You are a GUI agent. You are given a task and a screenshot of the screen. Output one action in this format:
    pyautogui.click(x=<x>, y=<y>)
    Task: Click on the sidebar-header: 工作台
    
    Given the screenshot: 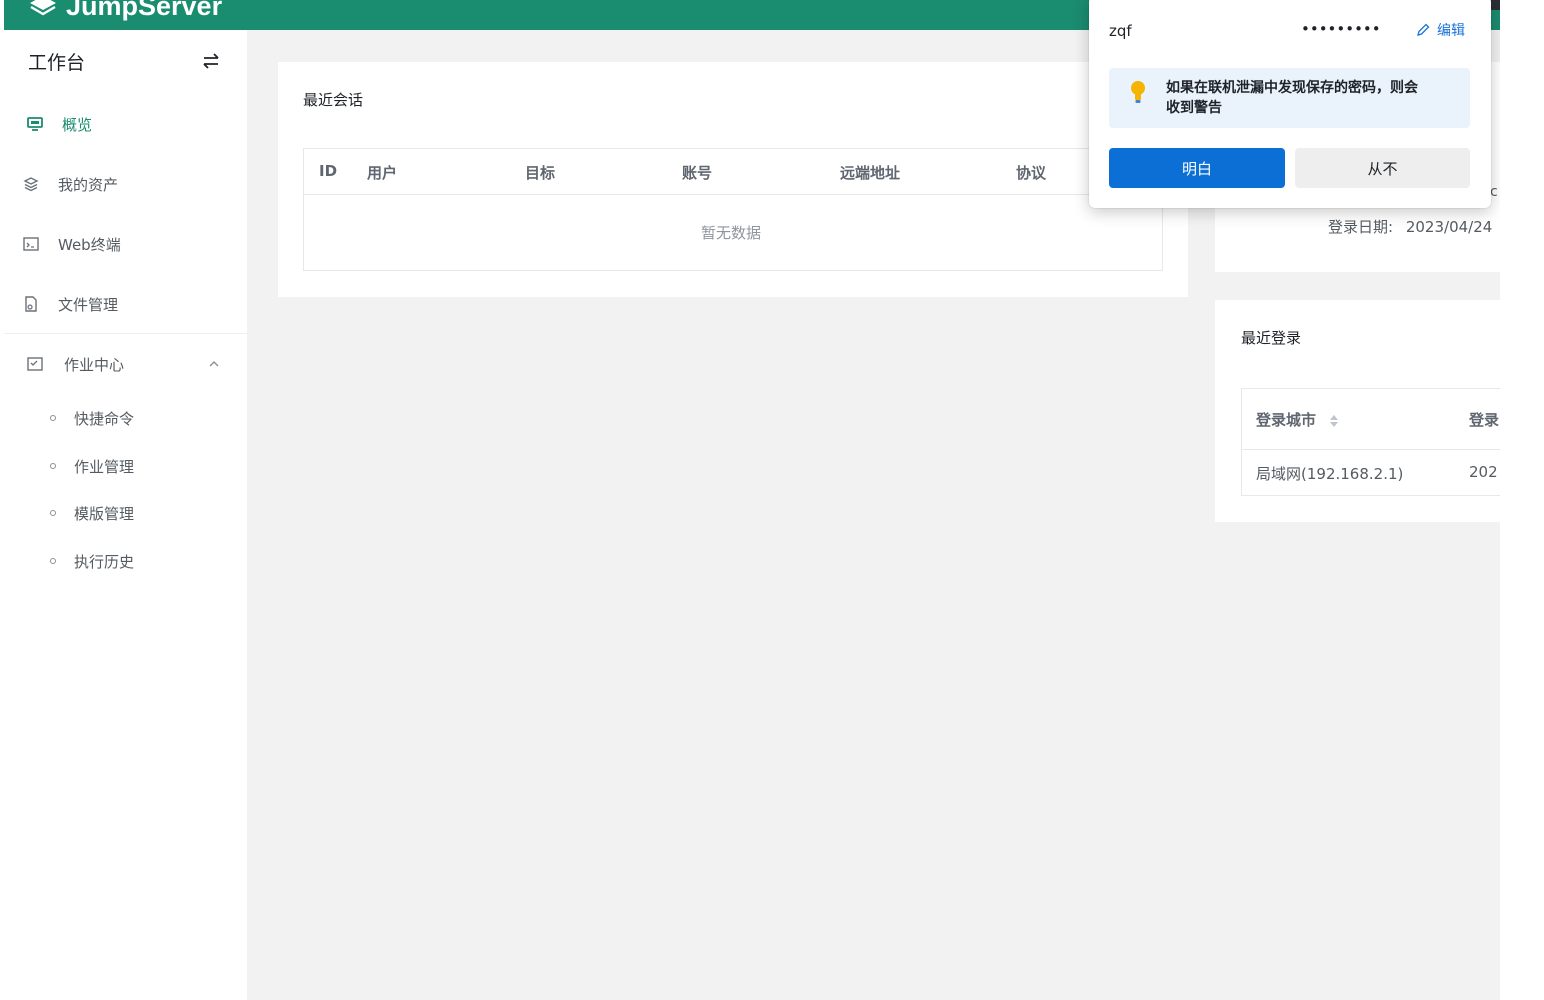 What is the action you would take?
    pyautogui.click(x=128, y=61)
    